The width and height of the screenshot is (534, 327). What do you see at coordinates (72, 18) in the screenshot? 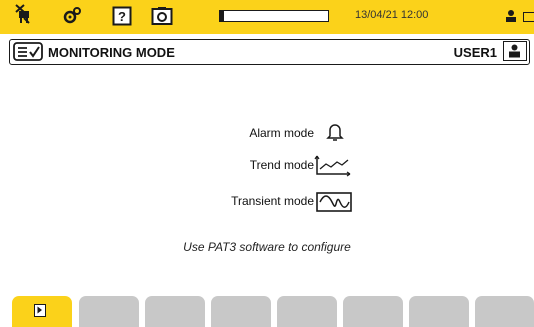
I see `settings-icon` at bounding box center [72, 18].